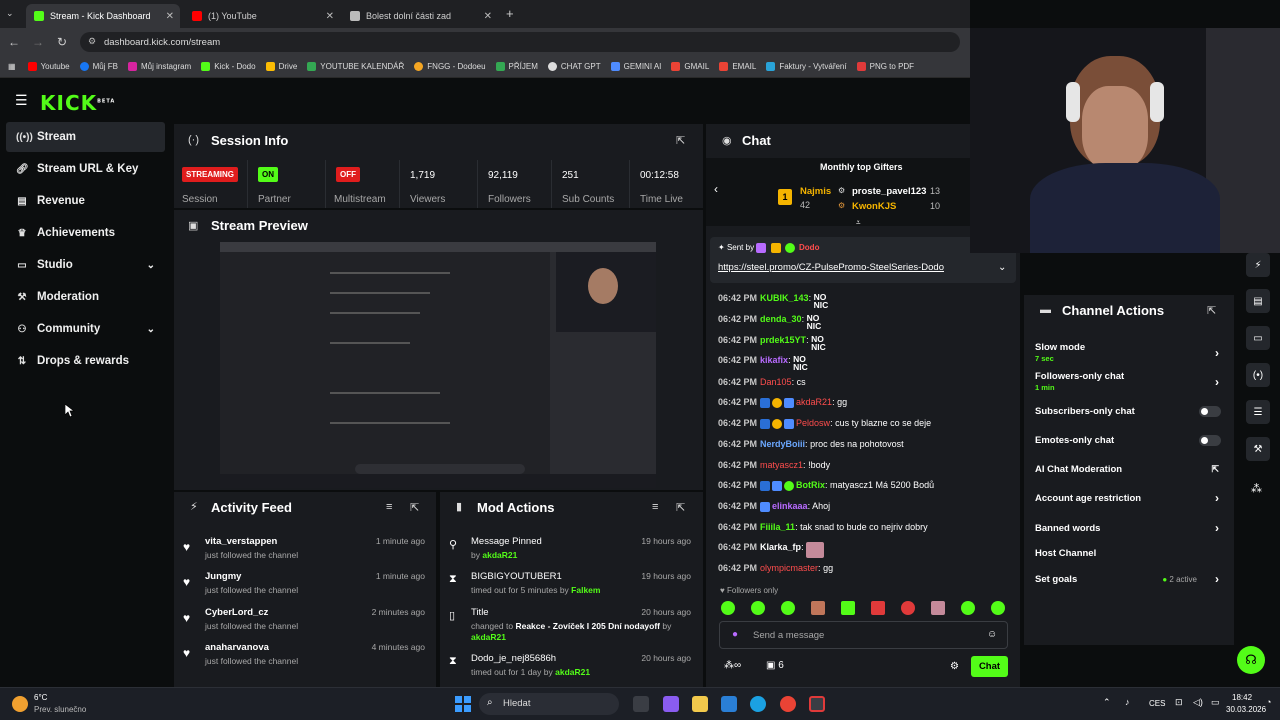 Image resolution: width=1280 pixels, height=720 pixels. I want to click on task-view-icon, so click(641, 704).